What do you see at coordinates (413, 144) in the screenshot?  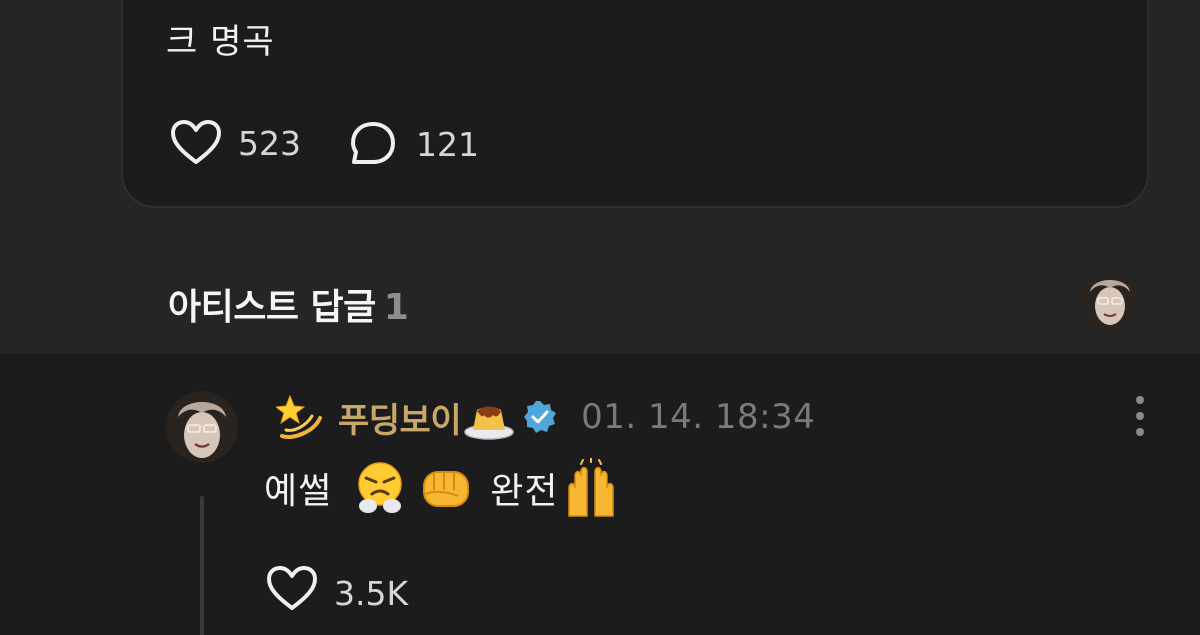 I see `post-comment-button: 121` at bounding box center [413, 144].